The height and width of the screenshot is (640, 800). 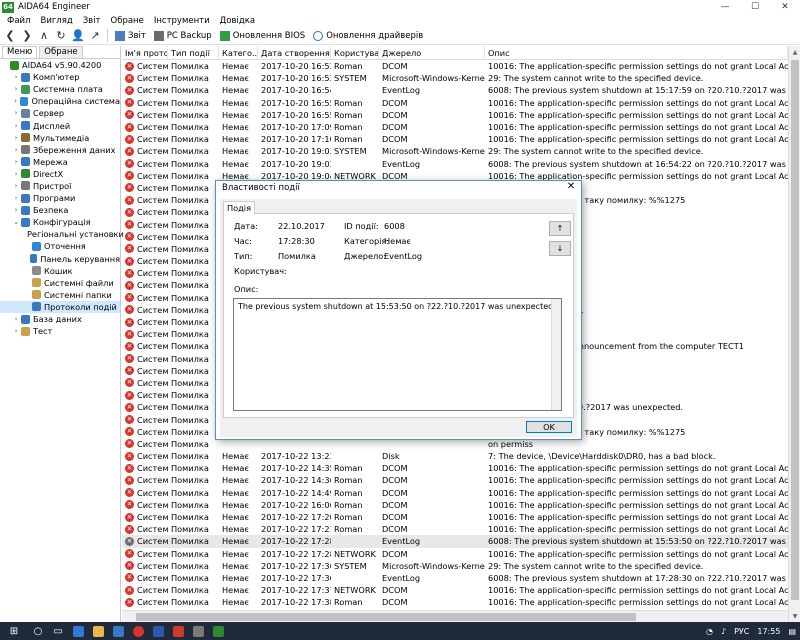 What do you see at coordinates (60, 222) in the screenshot?
I see `sidebar-item: ⌄ Конфігурація` at bounding box center [60, 222].